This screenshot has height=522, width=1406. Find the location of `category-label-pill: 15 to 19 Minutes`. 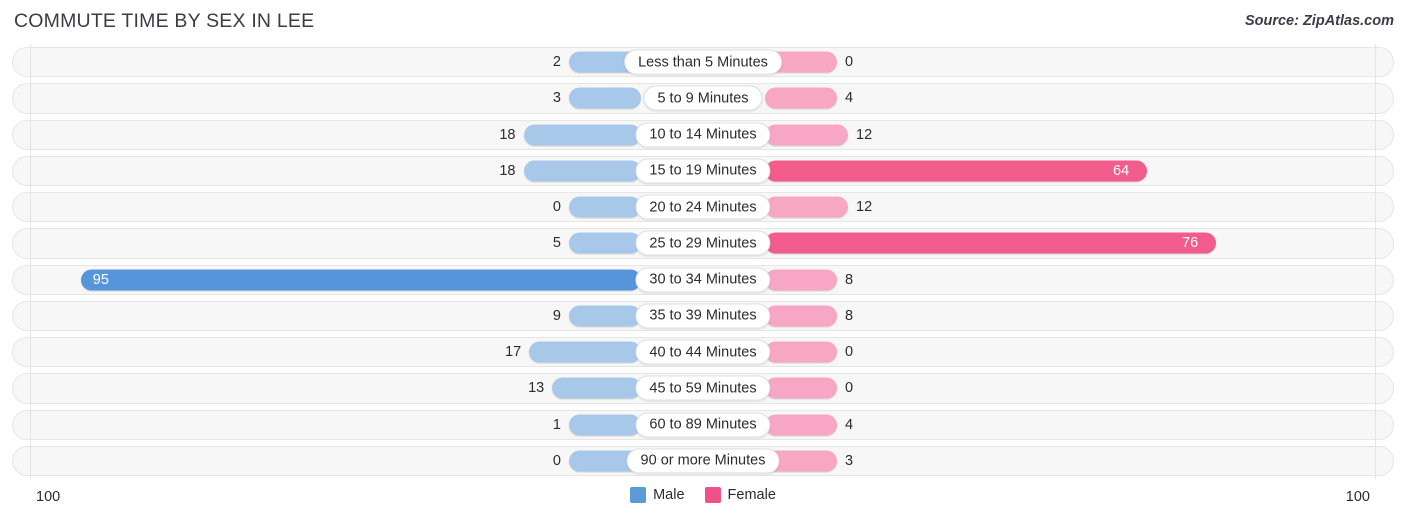

category-label-pill: 15 to 19 Minutes is located at coordinates (703, 171).